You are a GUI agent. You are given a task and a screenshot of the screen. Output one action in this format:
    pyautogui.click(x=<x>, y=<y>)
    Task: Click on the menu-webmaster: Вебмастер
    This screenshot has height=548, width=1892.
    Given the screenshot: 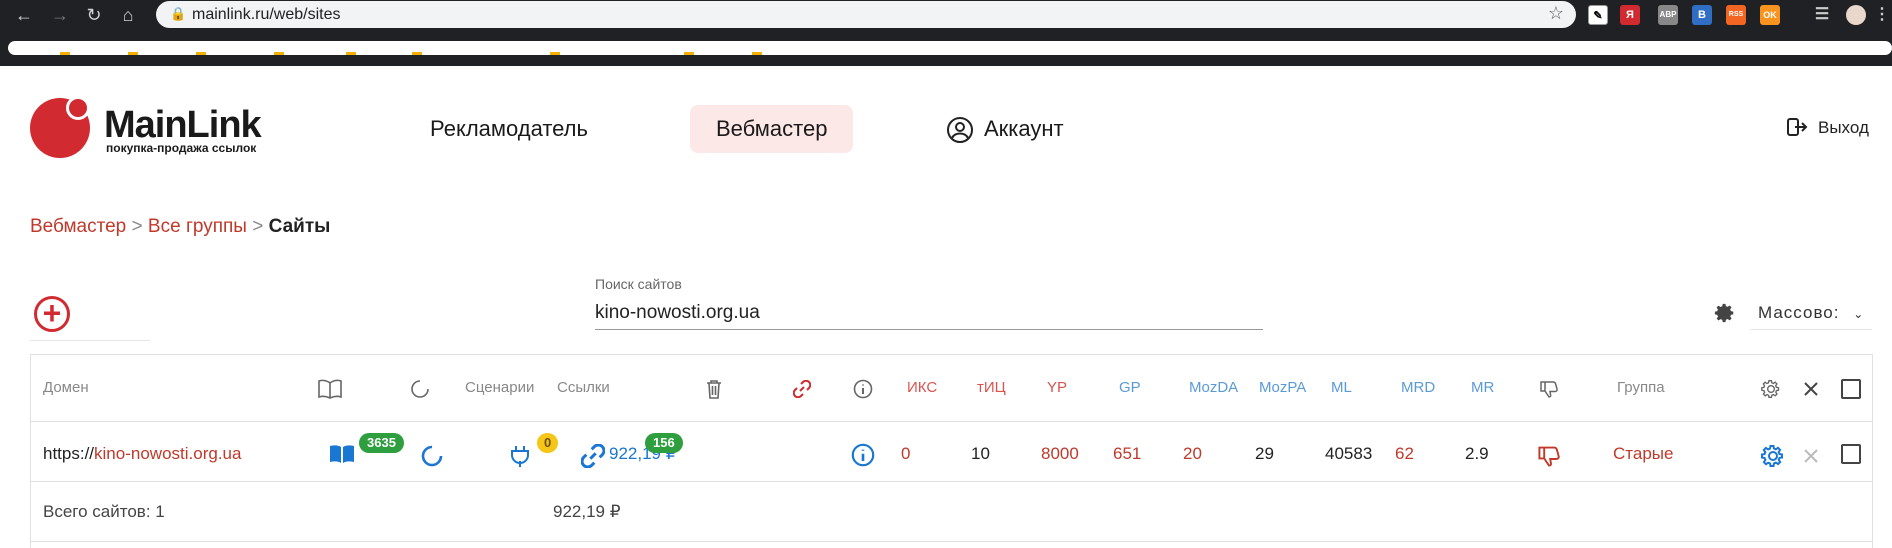 What is the action you would take?
    pyautogui.click(x=772, y=129)
    